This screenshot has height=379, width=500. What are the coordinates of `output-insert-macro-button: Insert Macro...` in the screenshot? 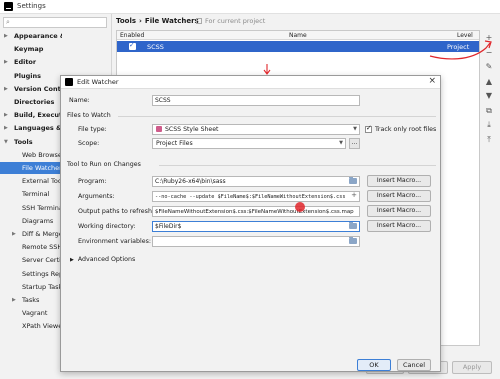 It's located at (399, 211).